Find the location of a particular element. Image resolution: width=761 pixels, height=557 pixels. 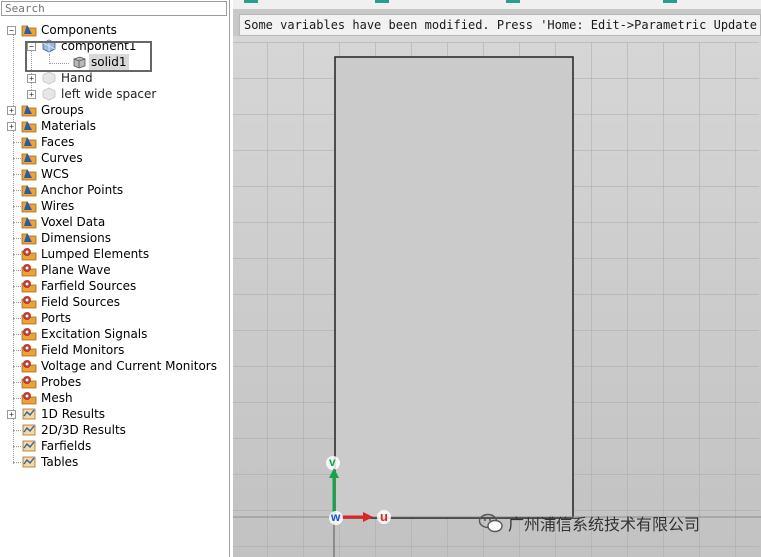

tree-item-voltage-and-current-monitors: Voltage and Current Monitors is located at coordinates (113, 366).